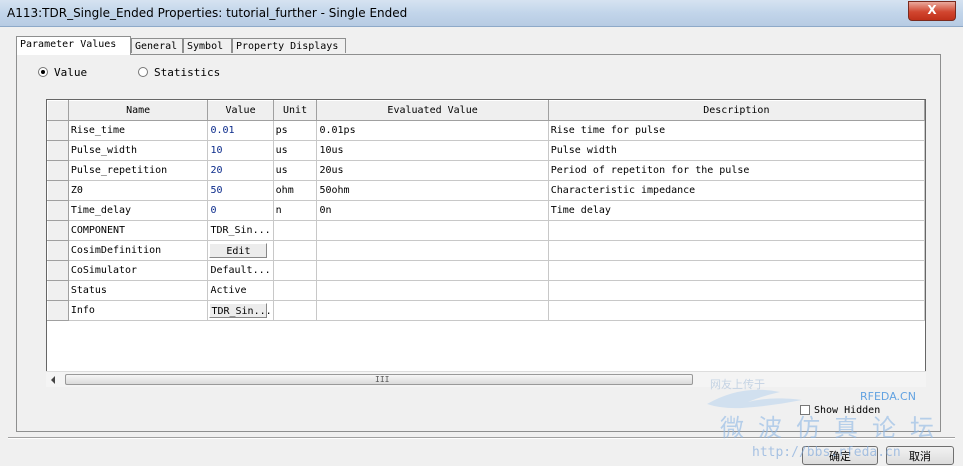 This screenshot has width=963, height=466. I want to click on param-description: Pulse width, so click(736, 150).